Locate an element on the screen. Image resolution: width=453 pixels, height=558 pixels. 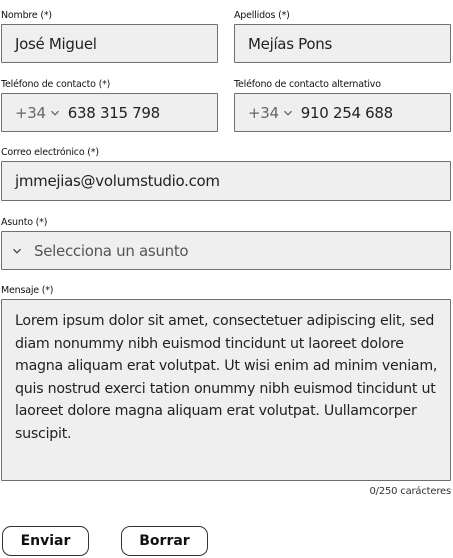
telefono-field: +34 638 315 798 is located at coordinates (109, 112).